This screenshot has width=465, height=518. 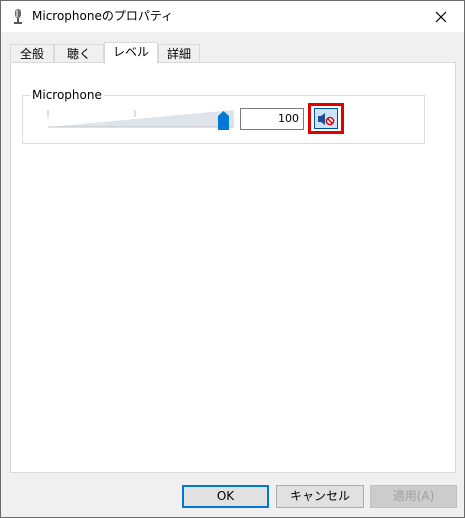 What do you see at coordinates (103, 16) in the screenshot?
I see `window-title: Microphoneのプロパティ` at bounding box center [103, 16].